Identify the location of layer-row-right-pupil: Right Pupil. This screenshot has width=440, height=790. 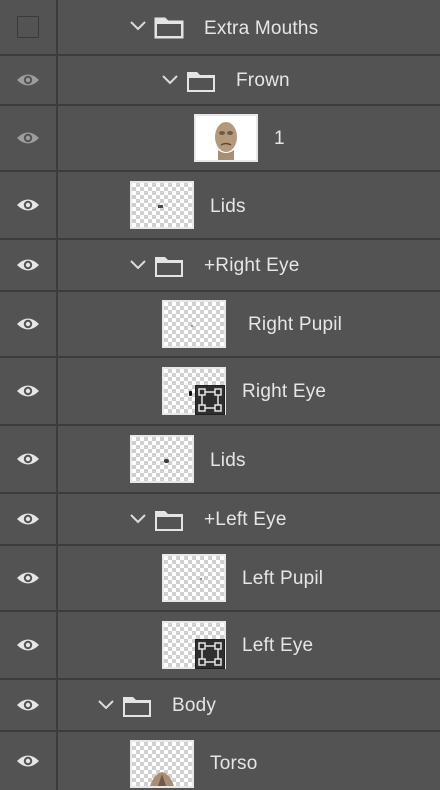
(220, 325).